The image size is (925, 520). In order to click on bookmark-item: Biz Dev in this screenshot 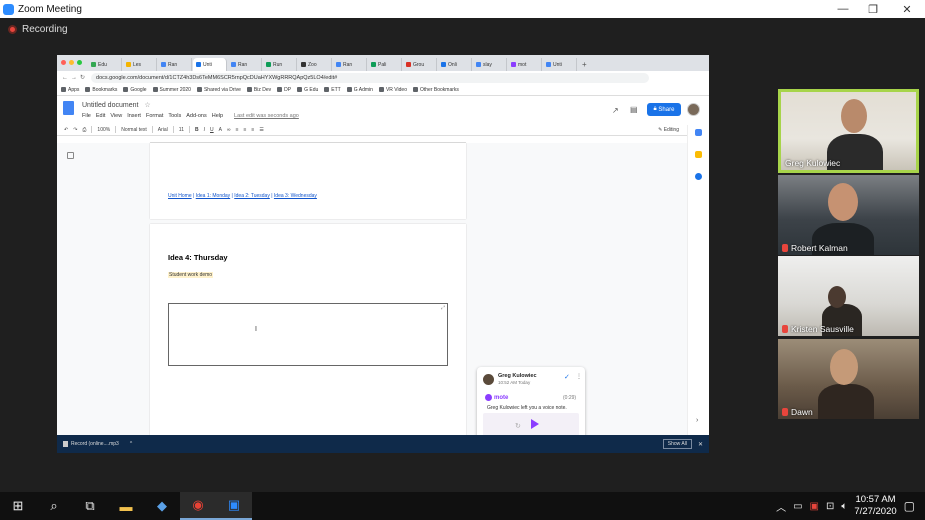, I will do `click(258, 90)`.